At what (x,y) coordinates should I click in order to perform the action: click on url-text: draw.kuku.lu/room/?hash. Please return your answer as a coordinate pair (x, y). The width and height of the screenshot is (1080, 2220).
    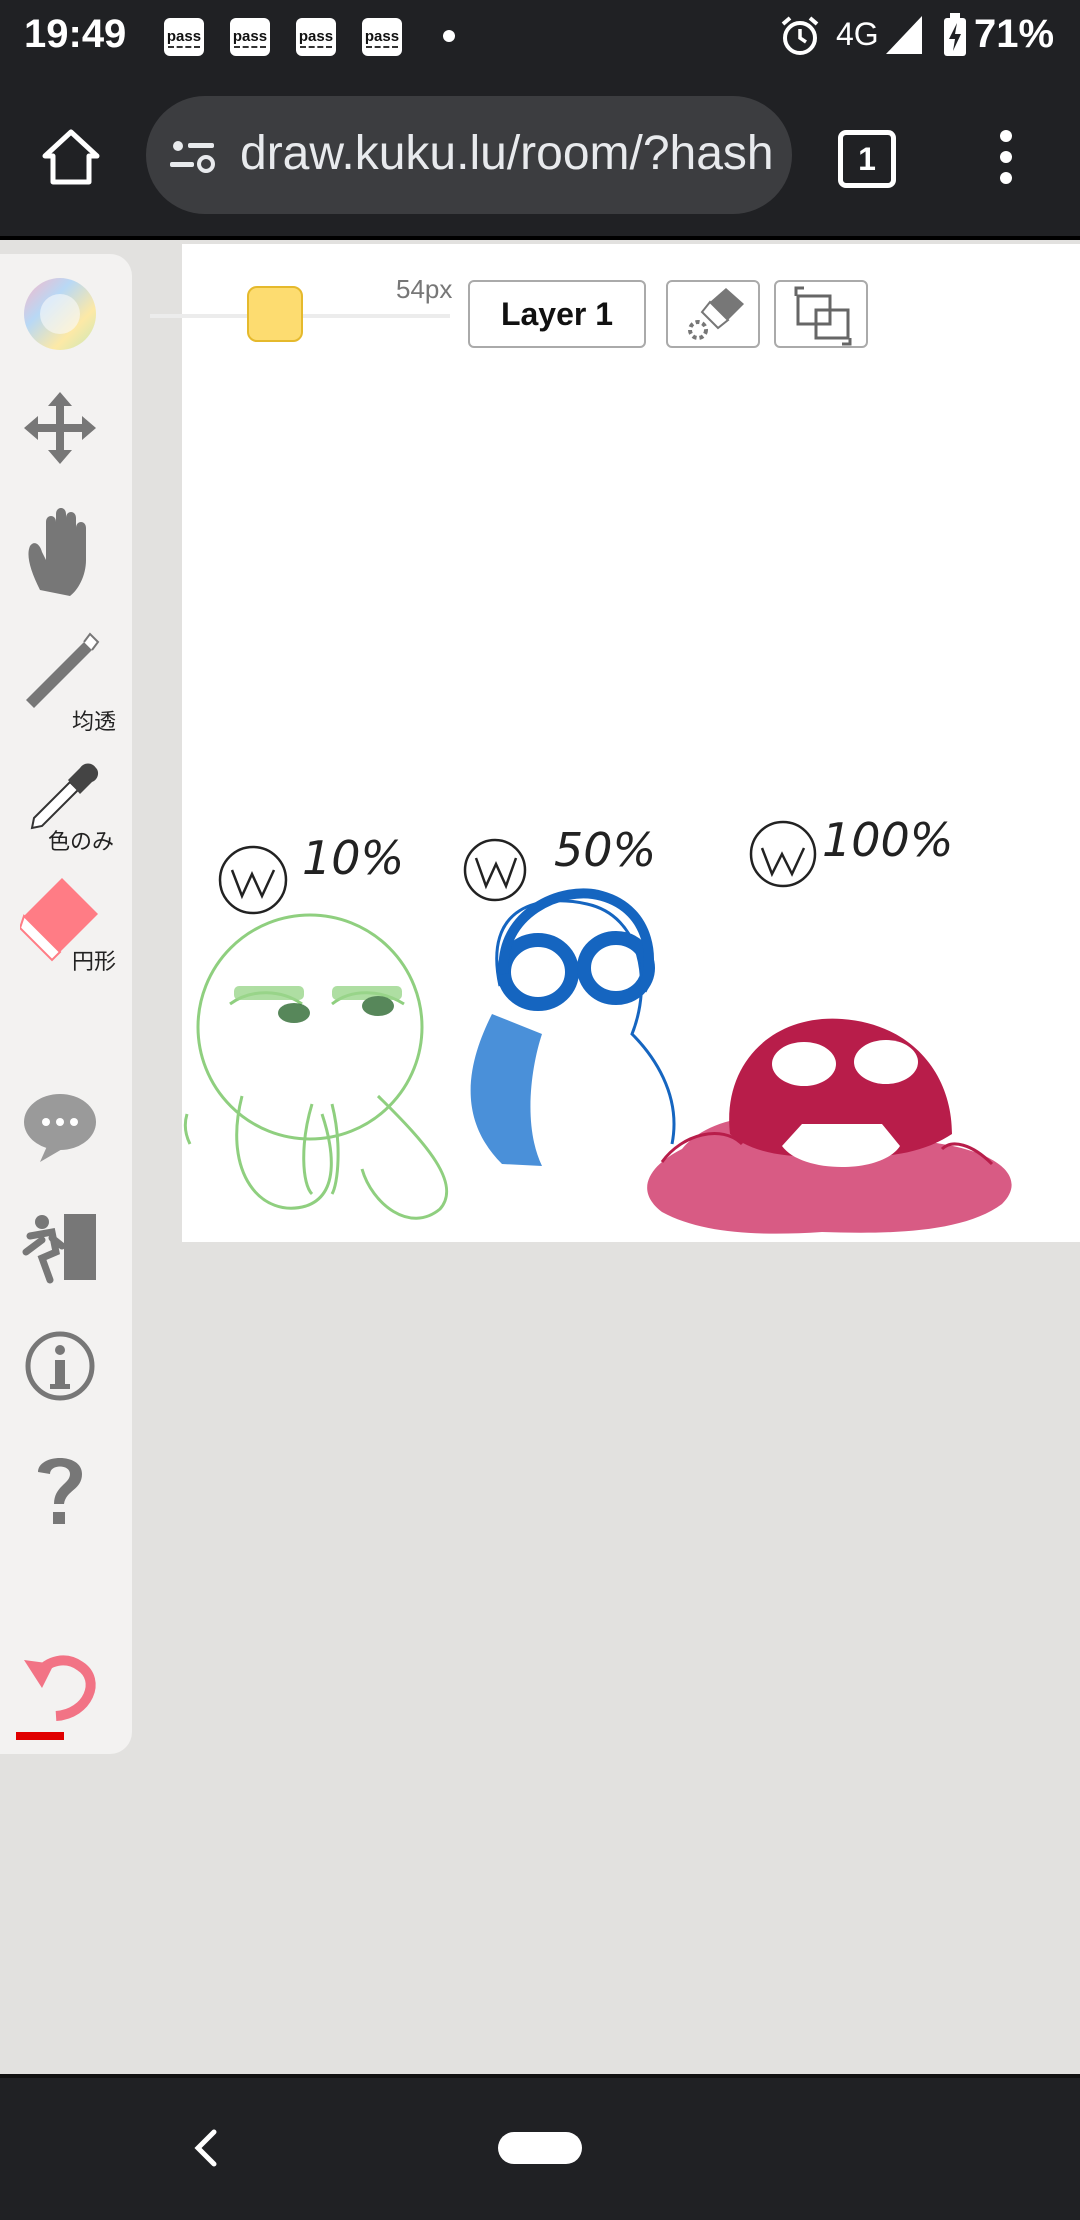
    Looking at the image, I should click on (507, 153).